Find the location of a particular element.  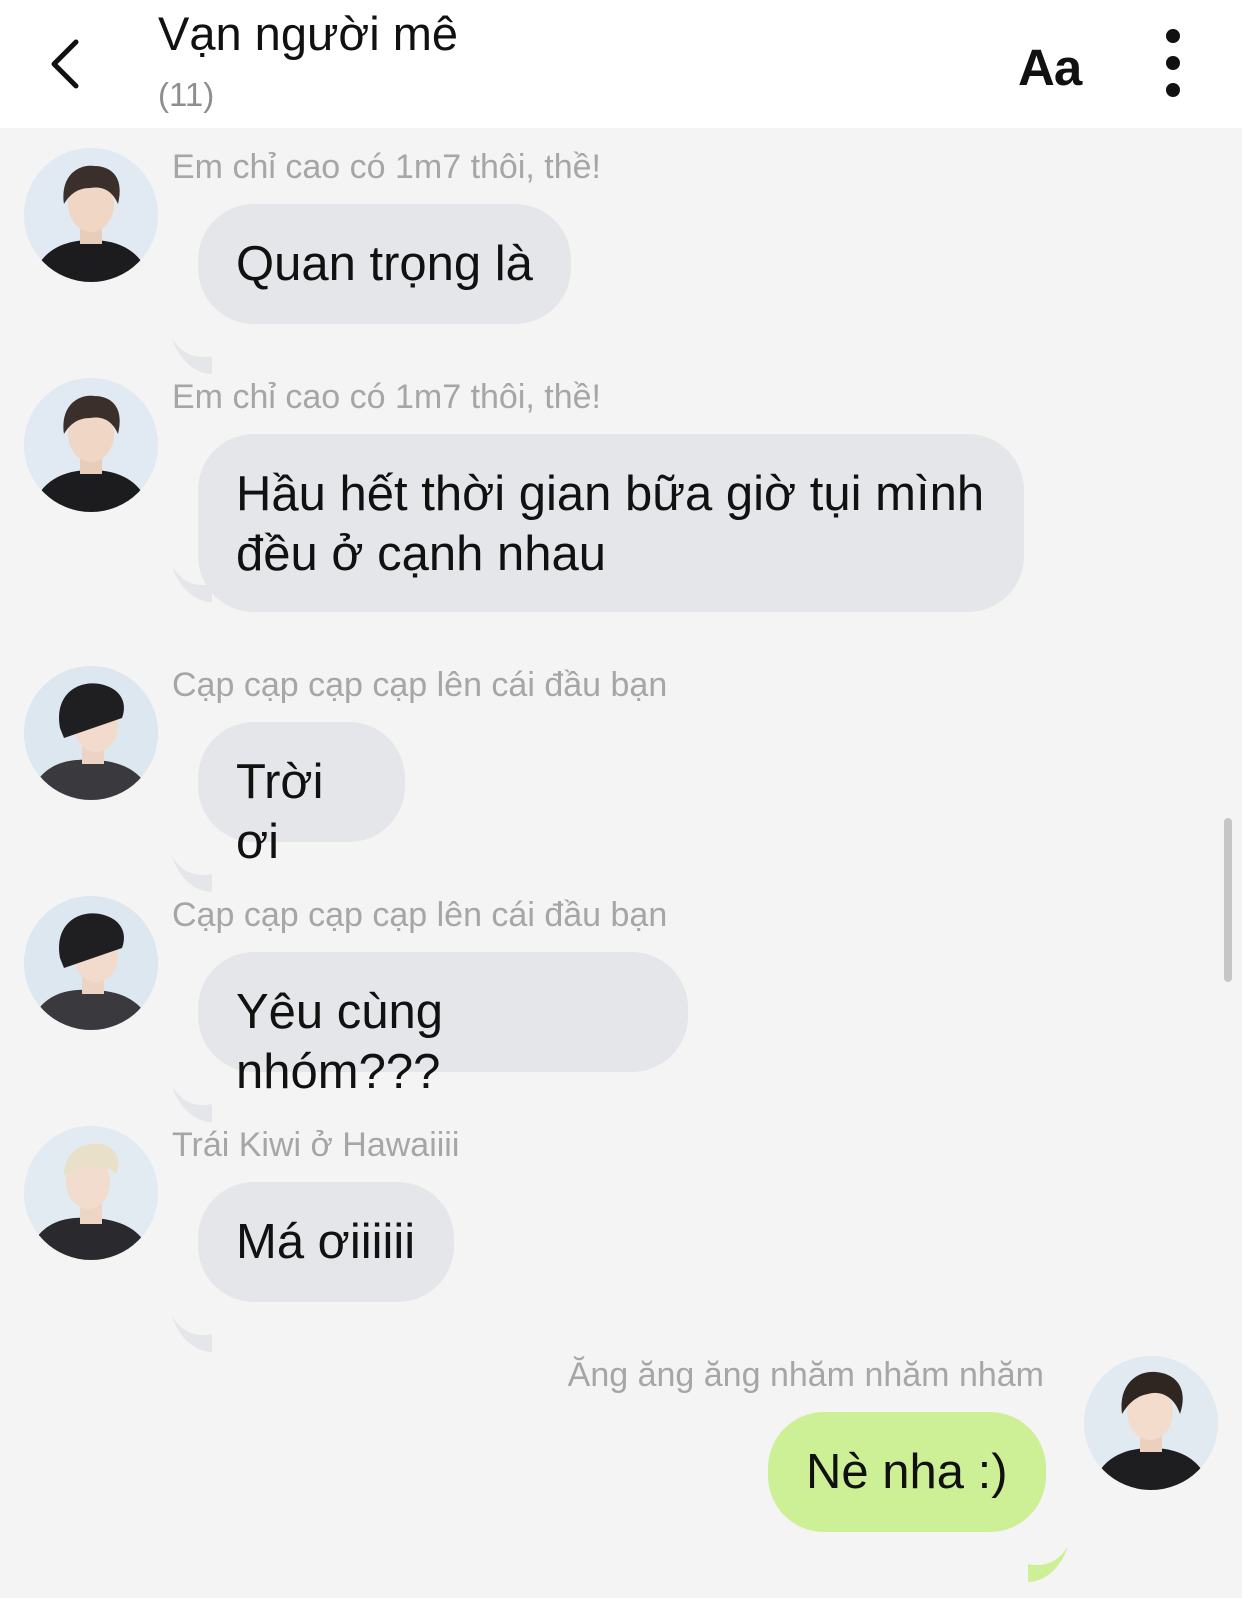

message-bubble: Yêu cùng nhóm??? is located at coordinates (443, 1025).